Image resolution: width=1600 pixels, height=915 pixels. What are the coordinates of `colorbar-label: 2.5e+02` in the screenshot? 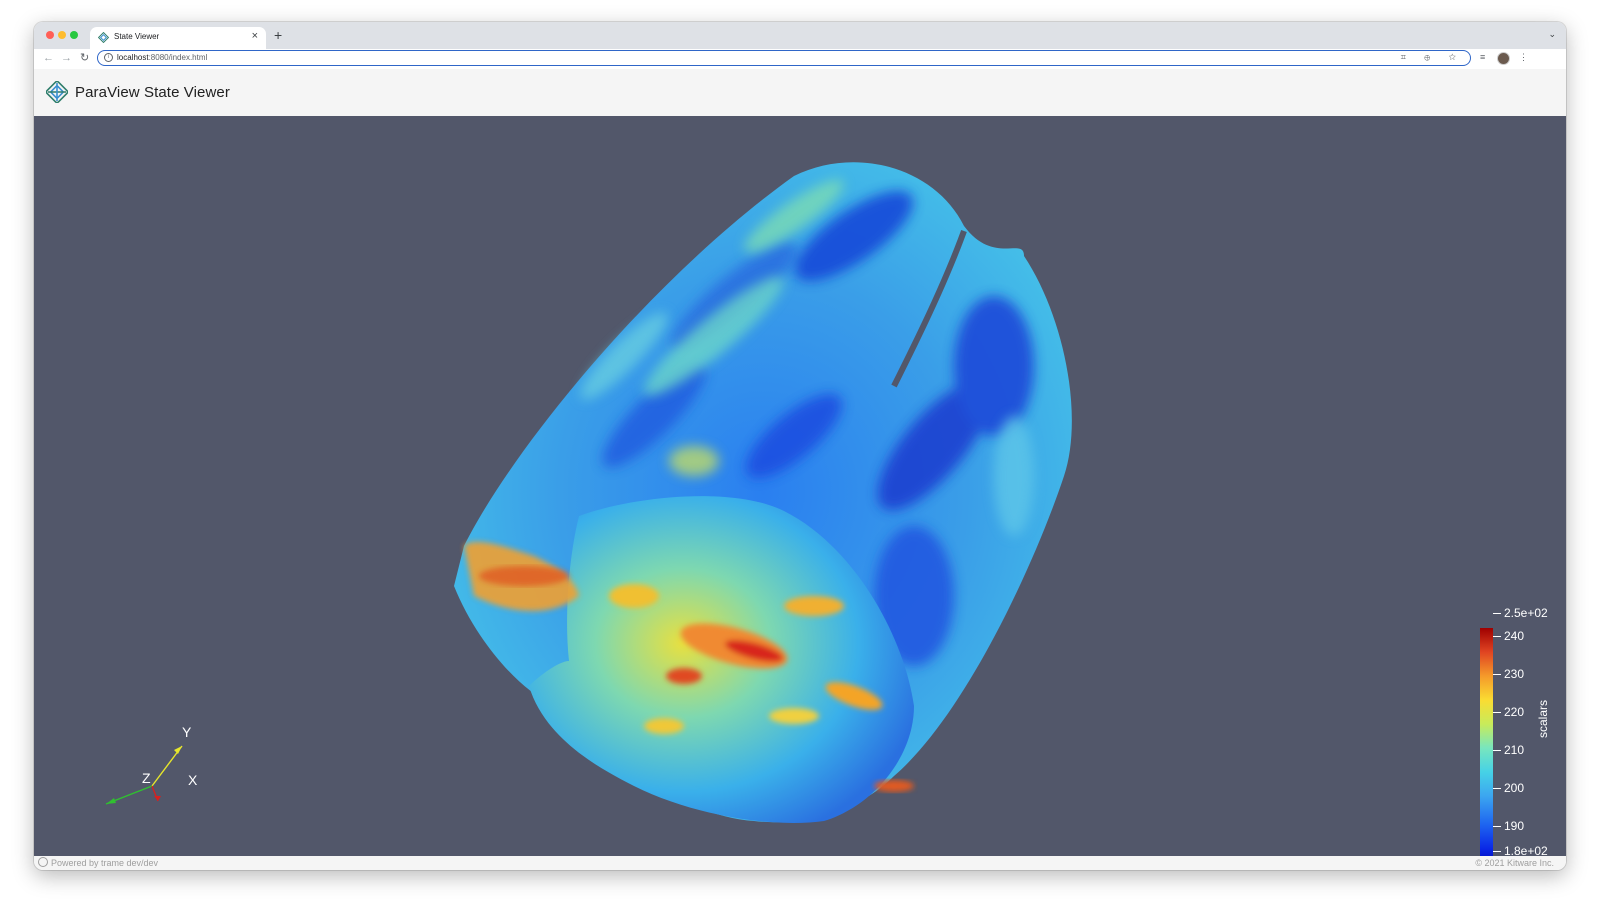 It's located at (1526, 613).